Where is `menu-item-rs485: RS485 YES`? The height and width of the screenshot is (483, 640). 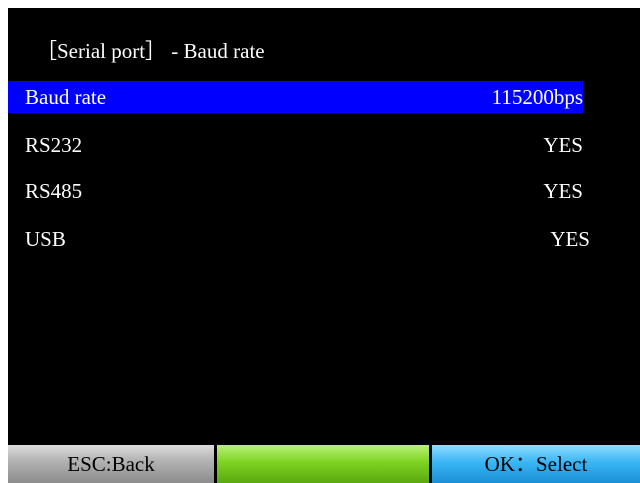
menu-item-rs485: RS485 YES is located at coordinates (295, 191).